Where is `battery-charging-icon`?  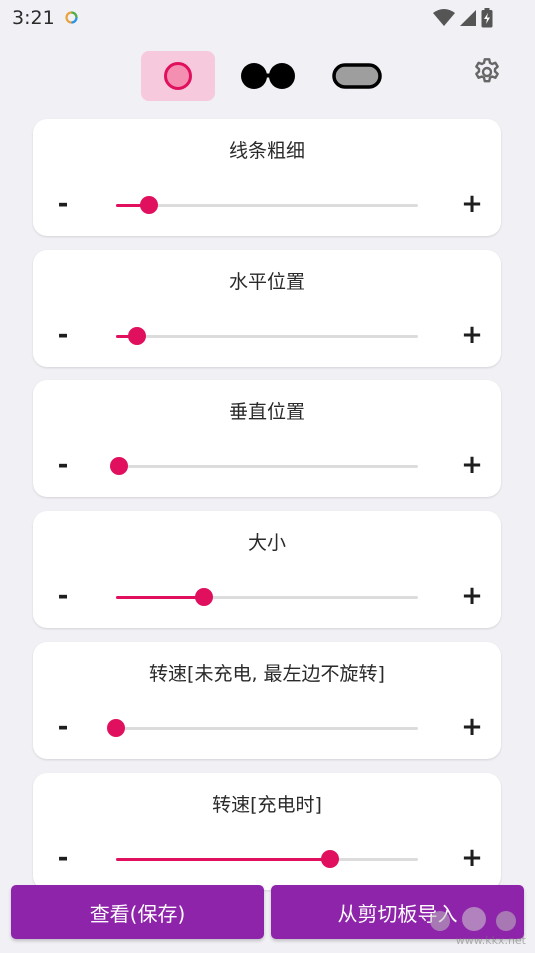 battery-charging-icon is located at coordinates (487, 18).